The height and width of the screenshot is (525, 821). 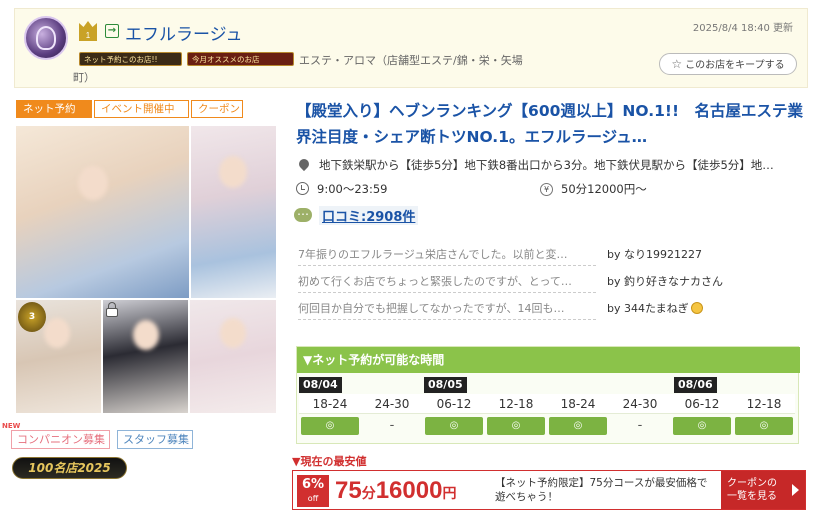 I want to click on review-count-link: 口コミ:2908件, so click(x=369, y=215).